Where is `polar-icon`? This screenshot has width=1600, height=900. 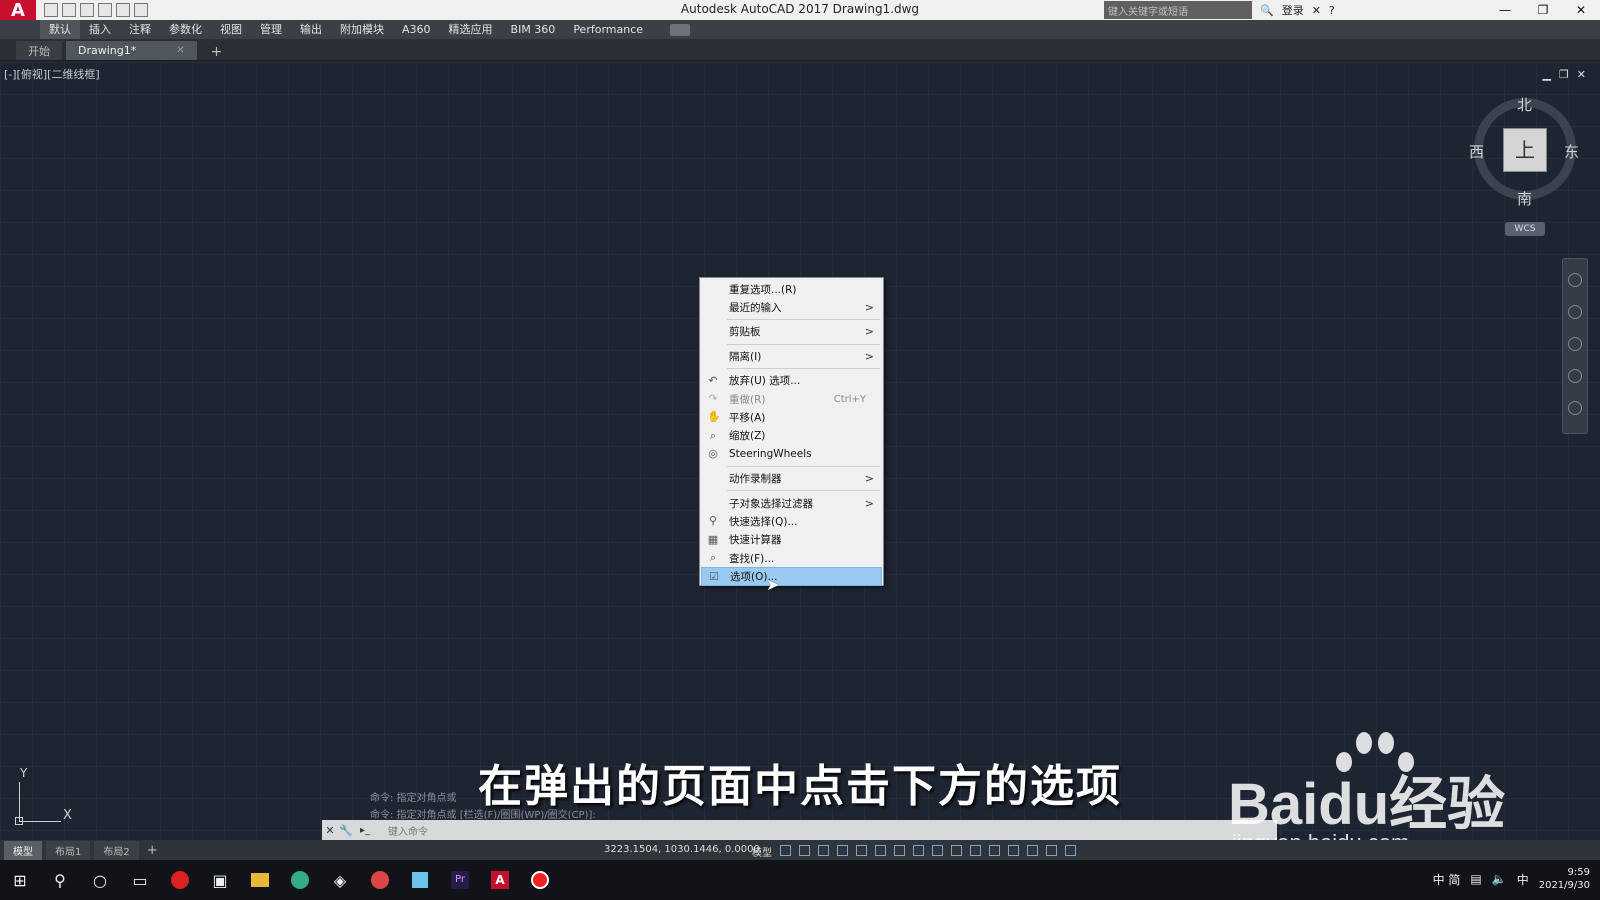 polar-icon is located at coordinates (842, 850).